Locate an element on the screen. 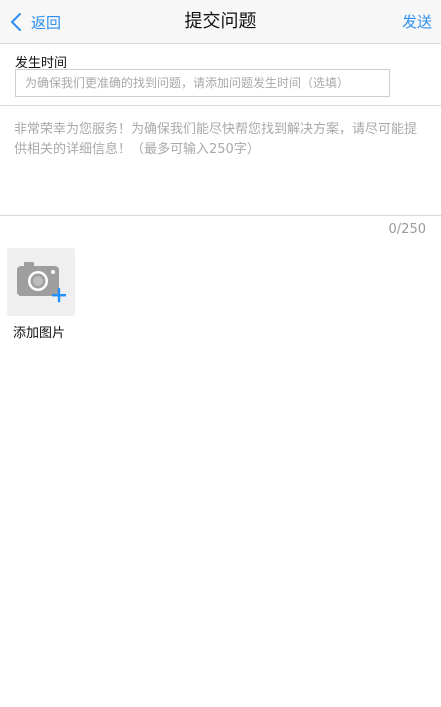 The image size is (441, 707). navigation-bar: 返回 提交问题 发送 is located at coordinates (220, 22).